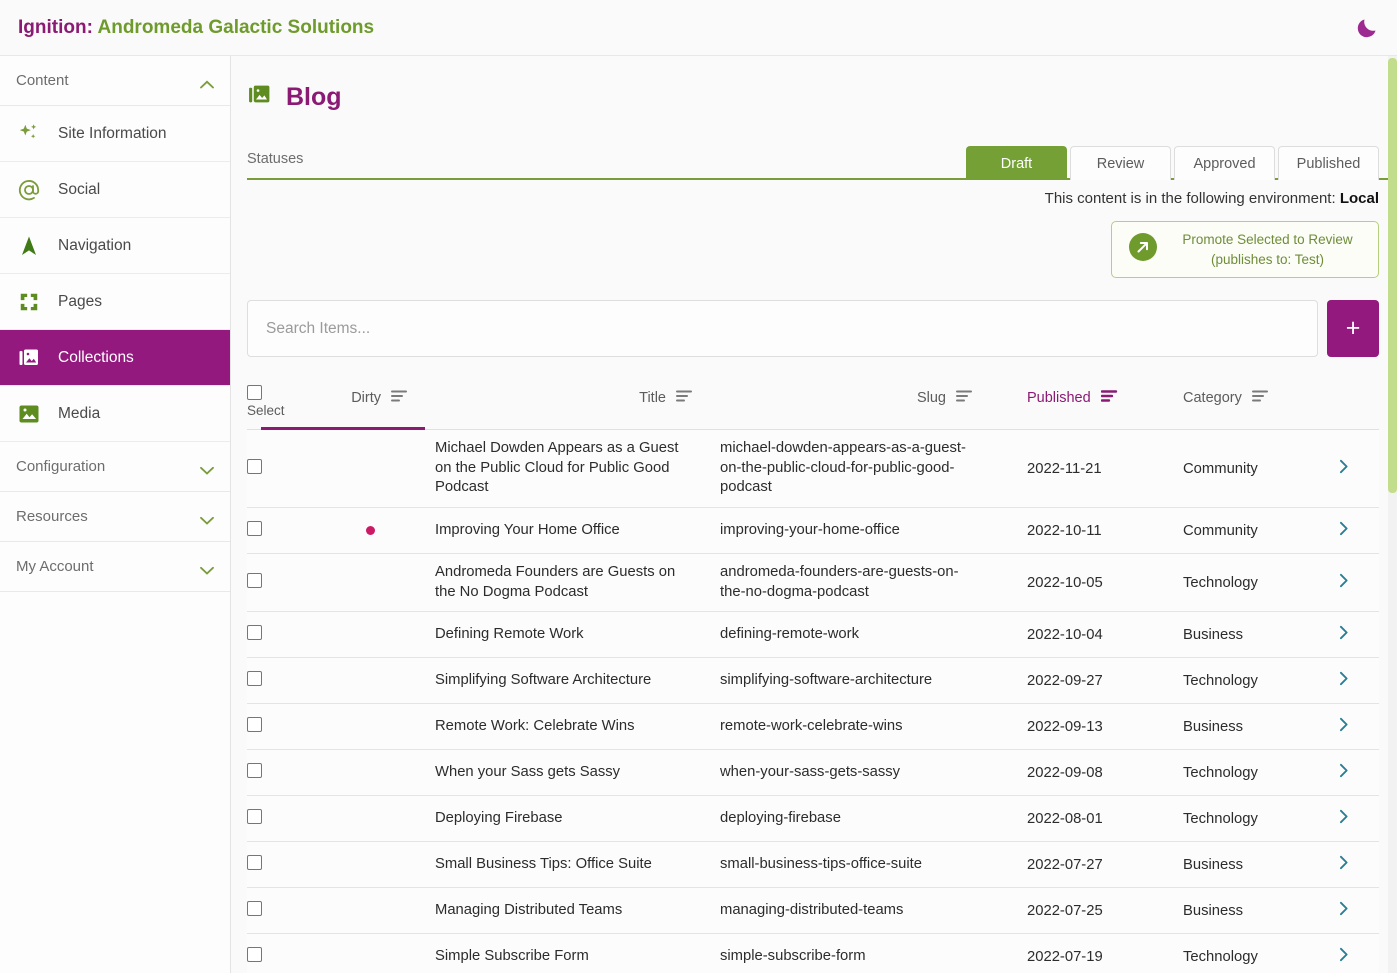 The image size is (1397, 973). What do you see at coordinates (577, 391) in the screenshot?
I see `column-header-title: Title` at bounding box center [577, 391].